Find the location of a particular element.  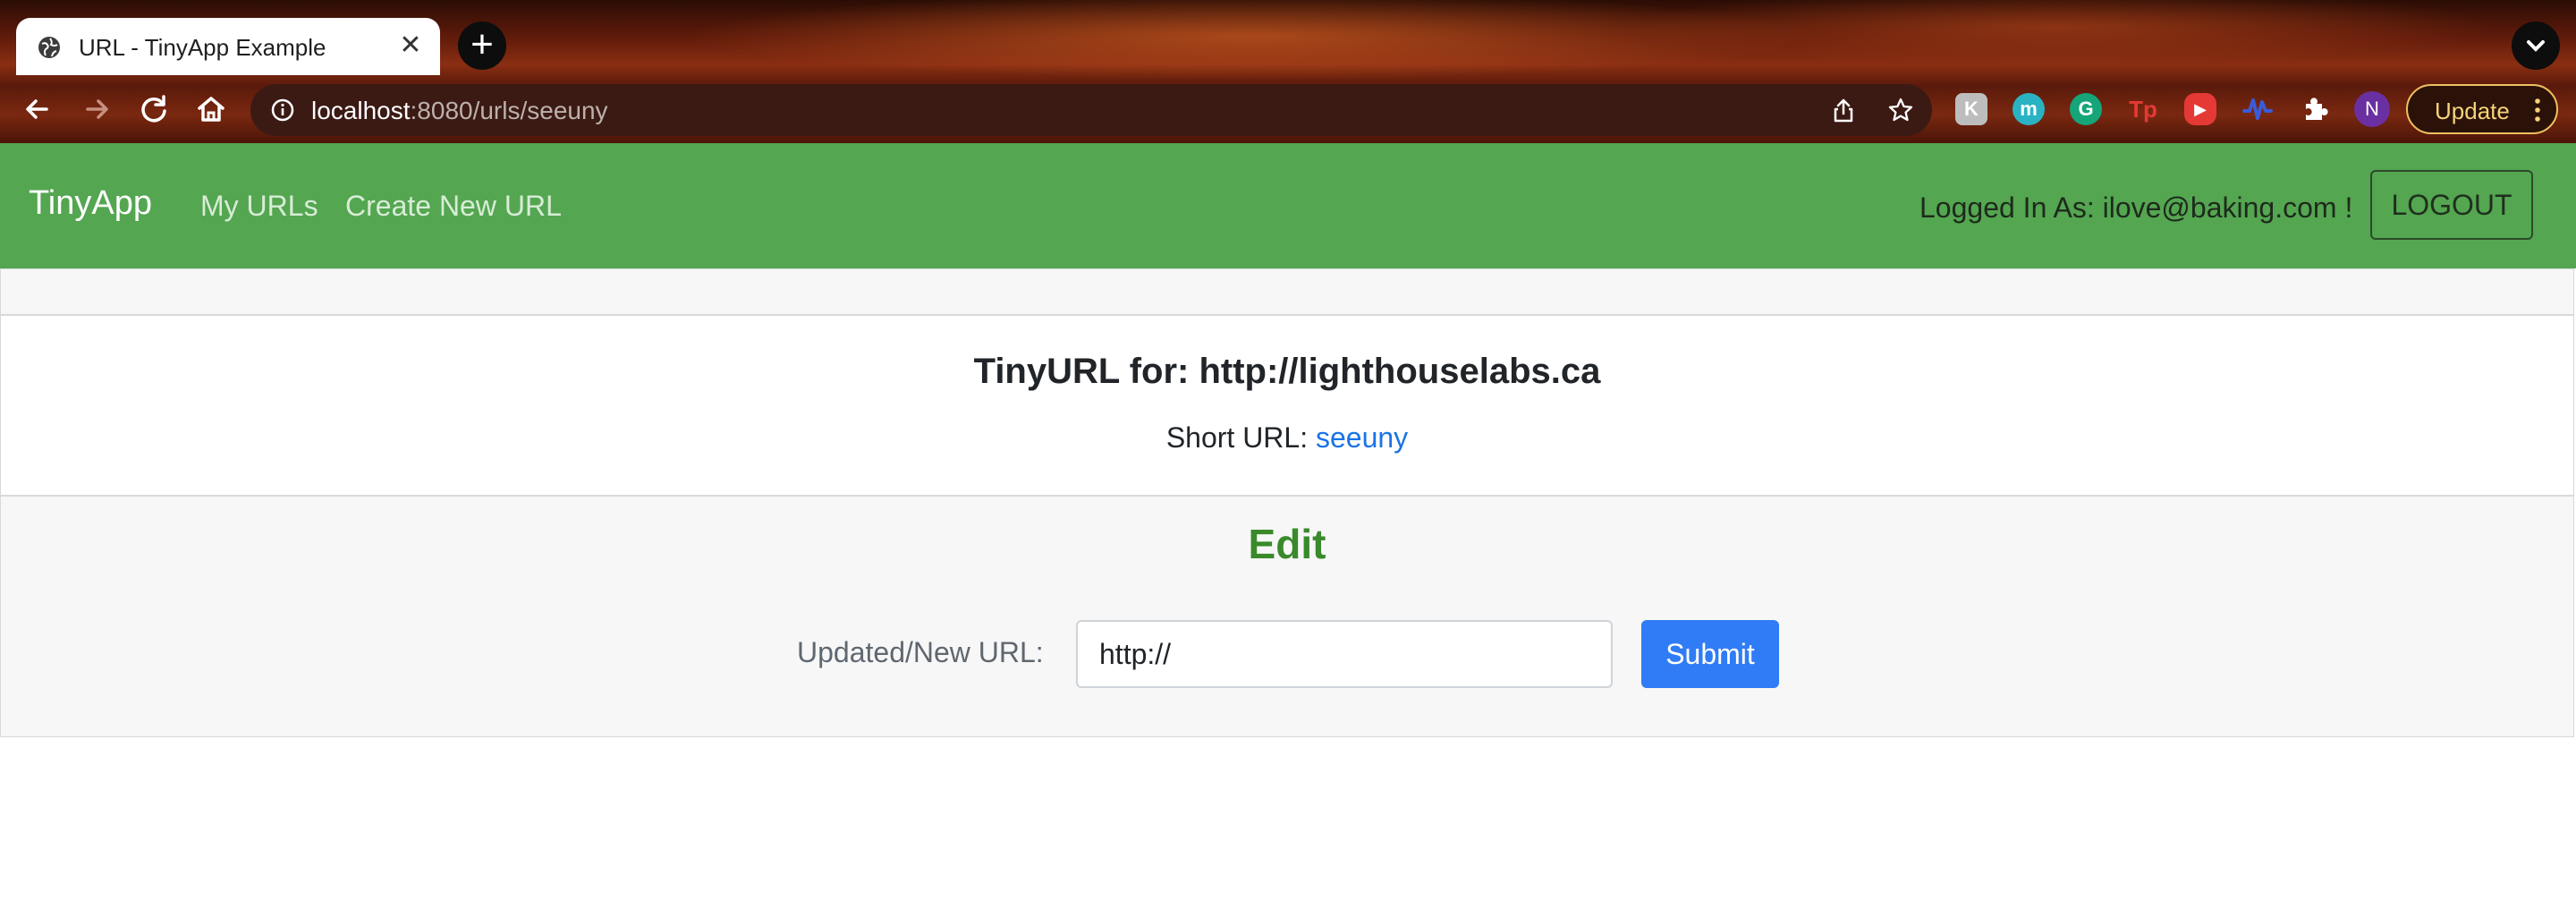

short-url-line: Short URL: seeuny is located at coordinates (1287, 438).